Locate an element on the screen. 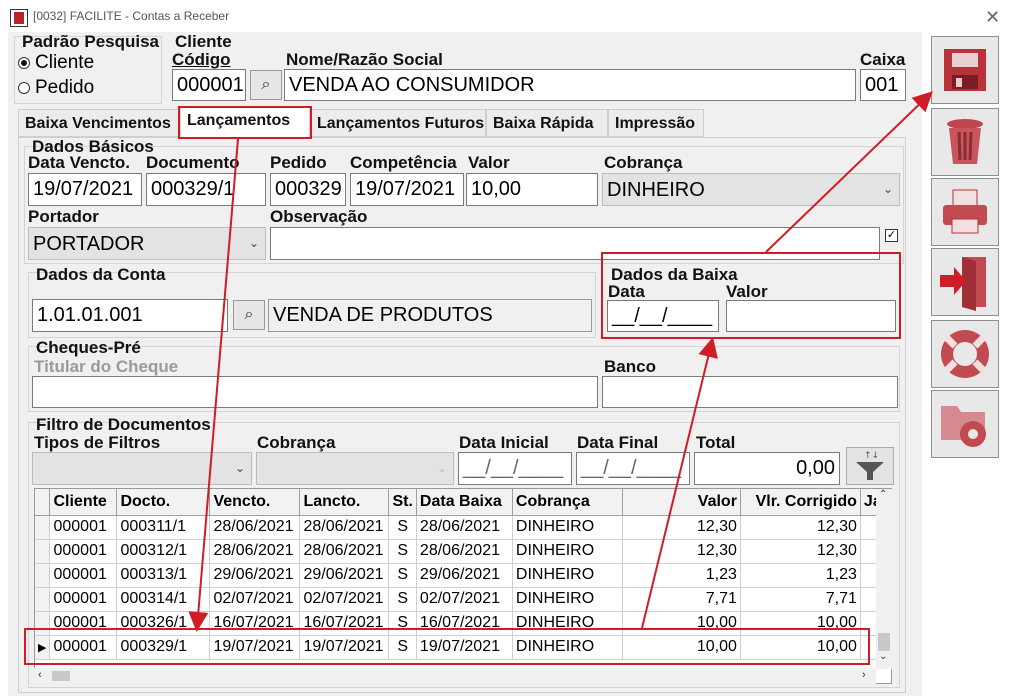 This screenshot has height=696, width=1010. close-icon: ✕ is located at coordinates (992, 17).